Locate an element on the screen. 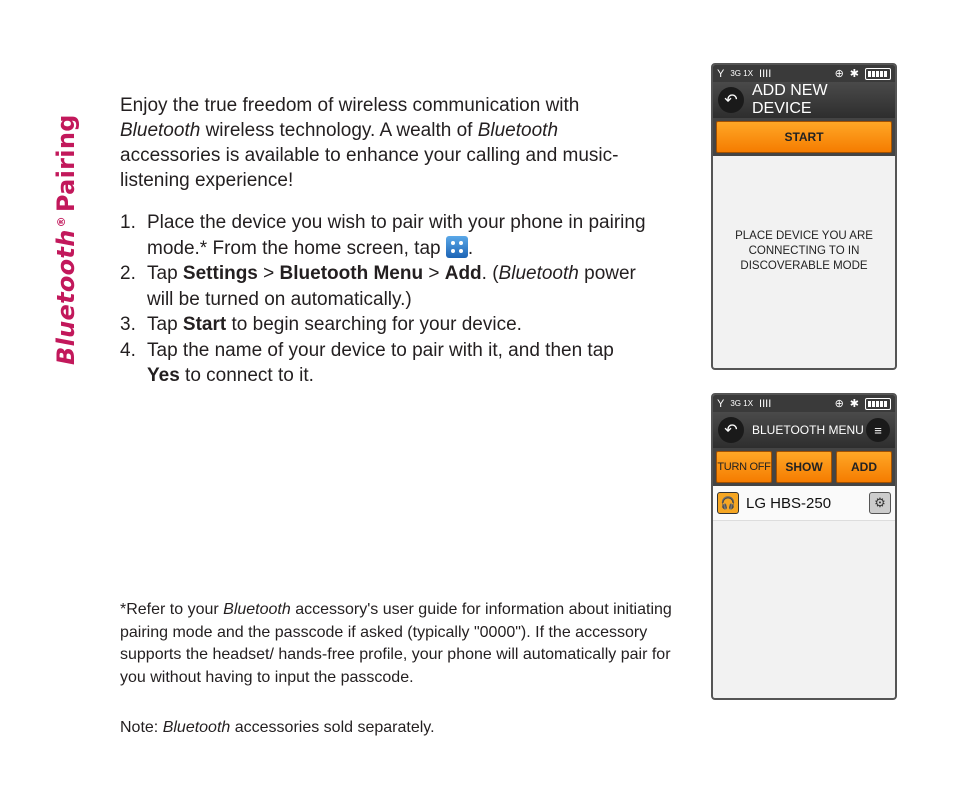 This screenshot has width=954, height=796. bluetooth-icon: ✱ is located at coordinates (854, 74).